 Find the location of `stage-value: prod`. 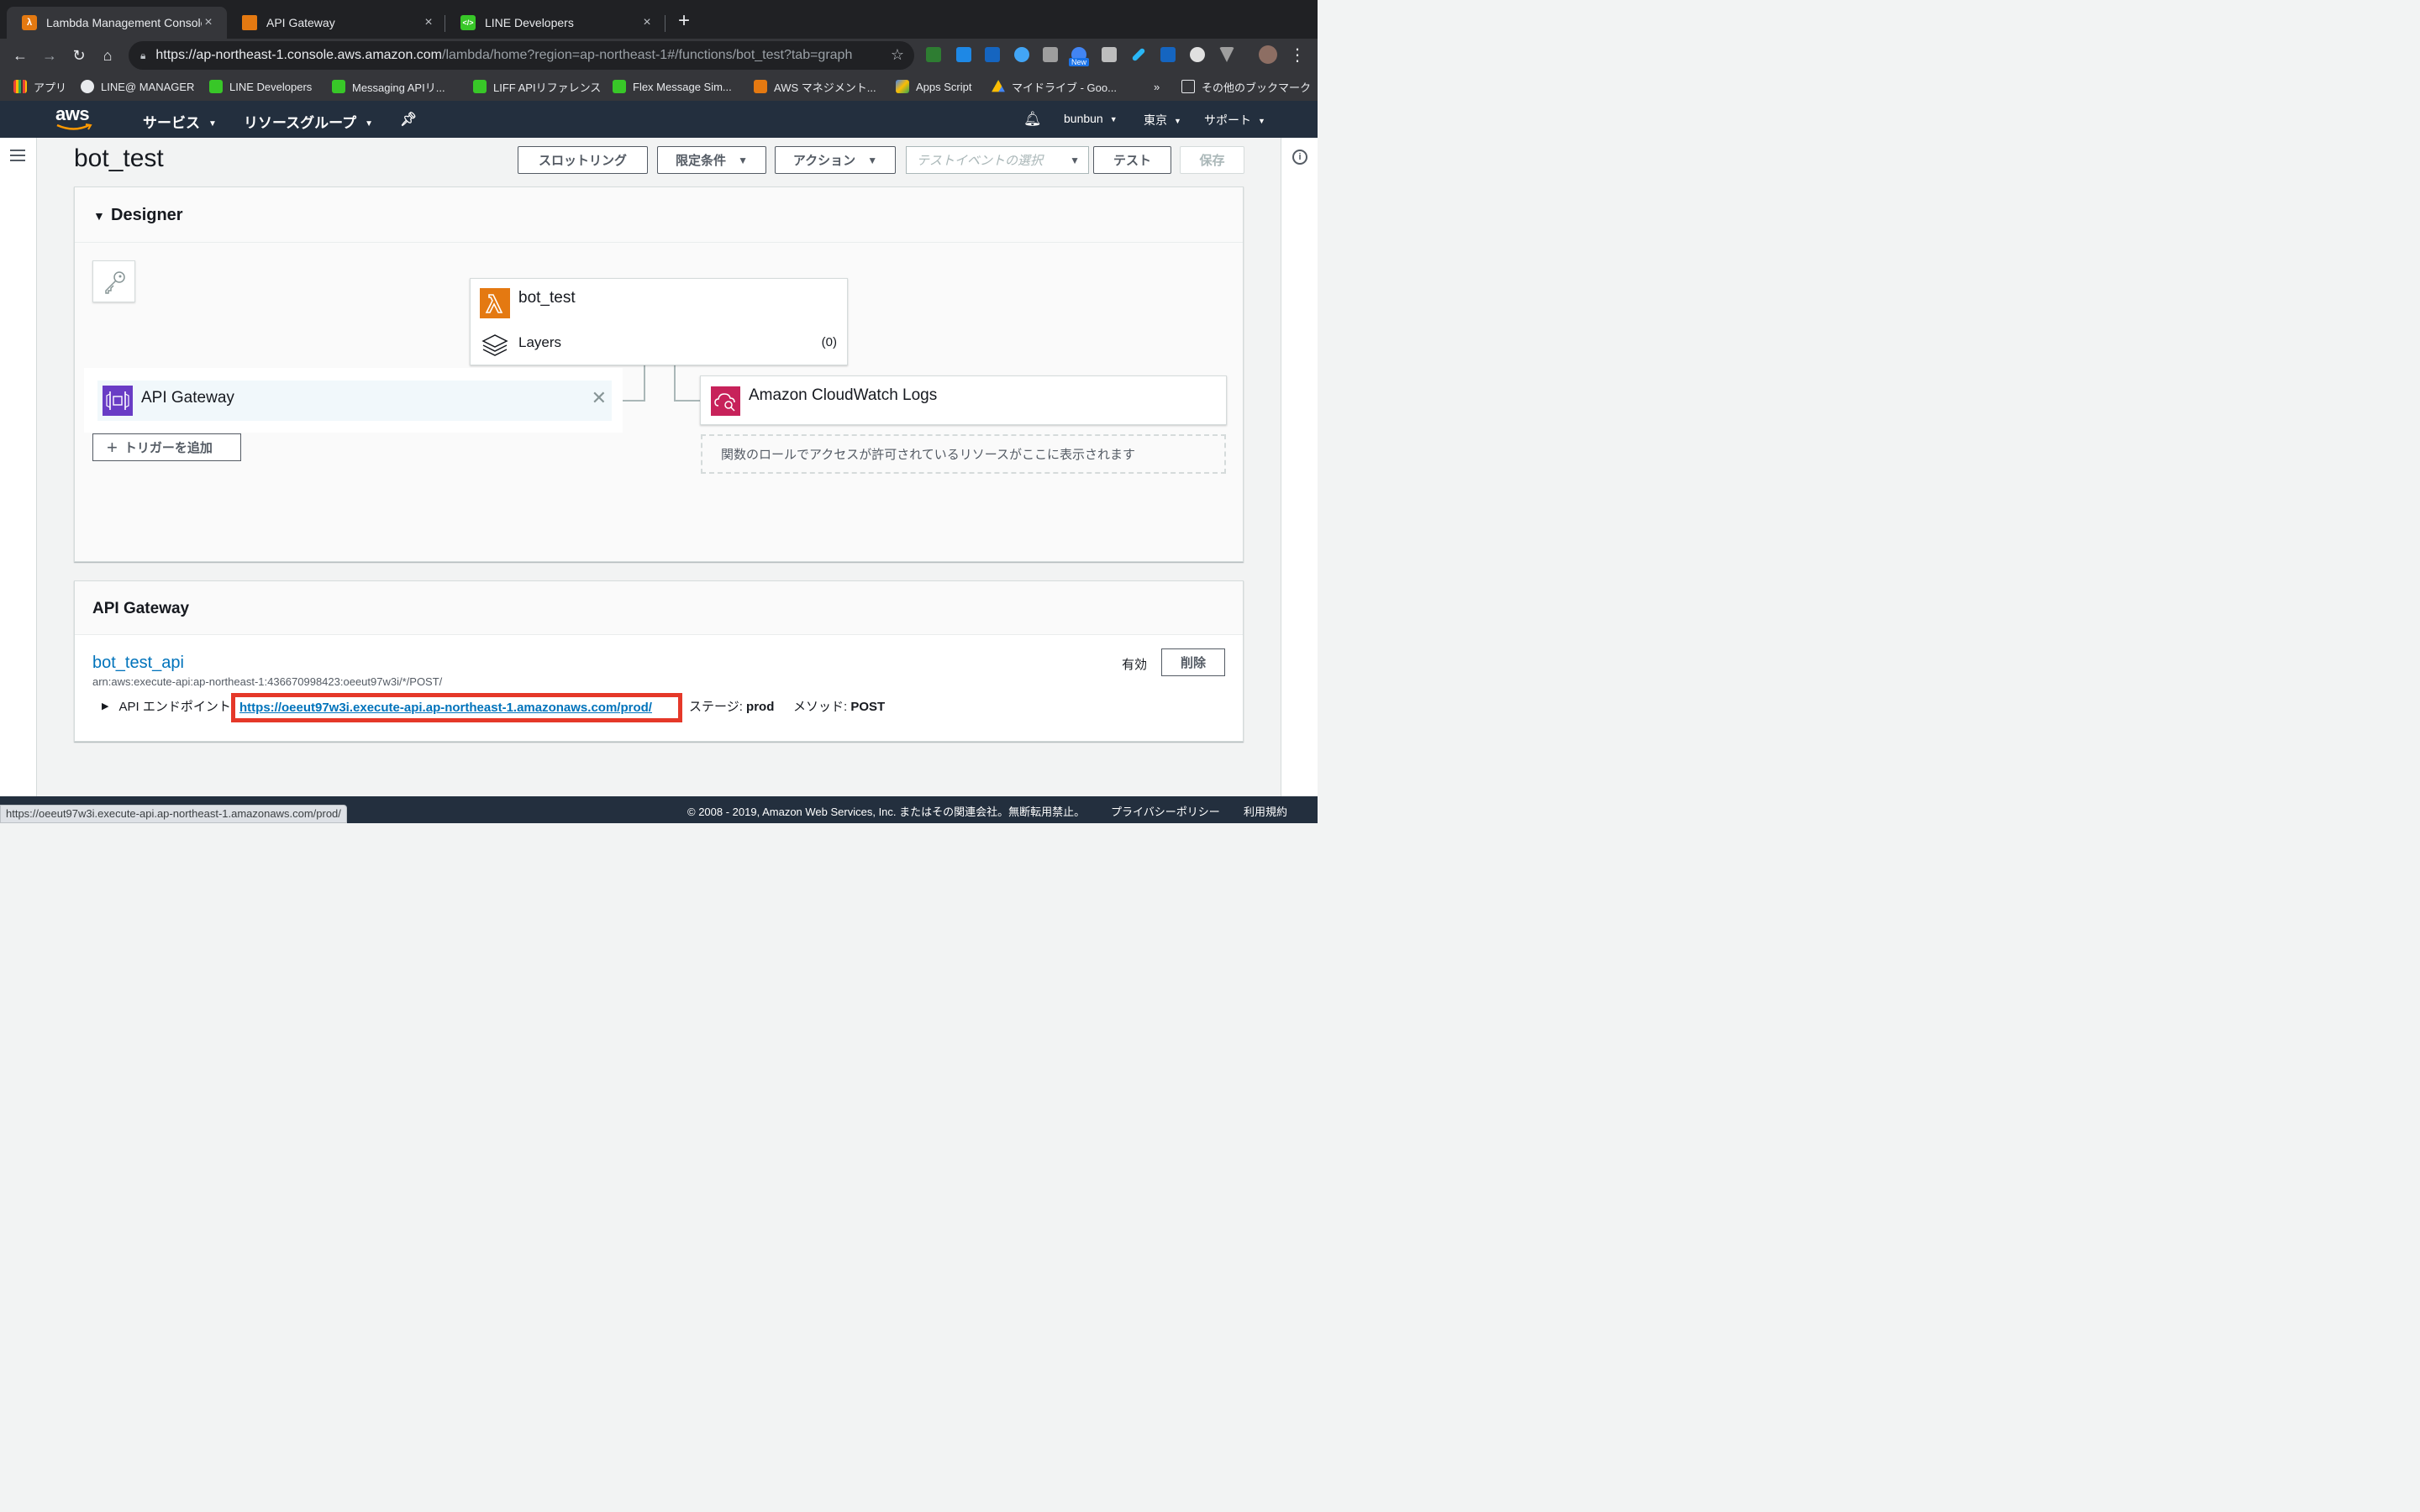

stage-value: prod is located at coordinates (761, 707).